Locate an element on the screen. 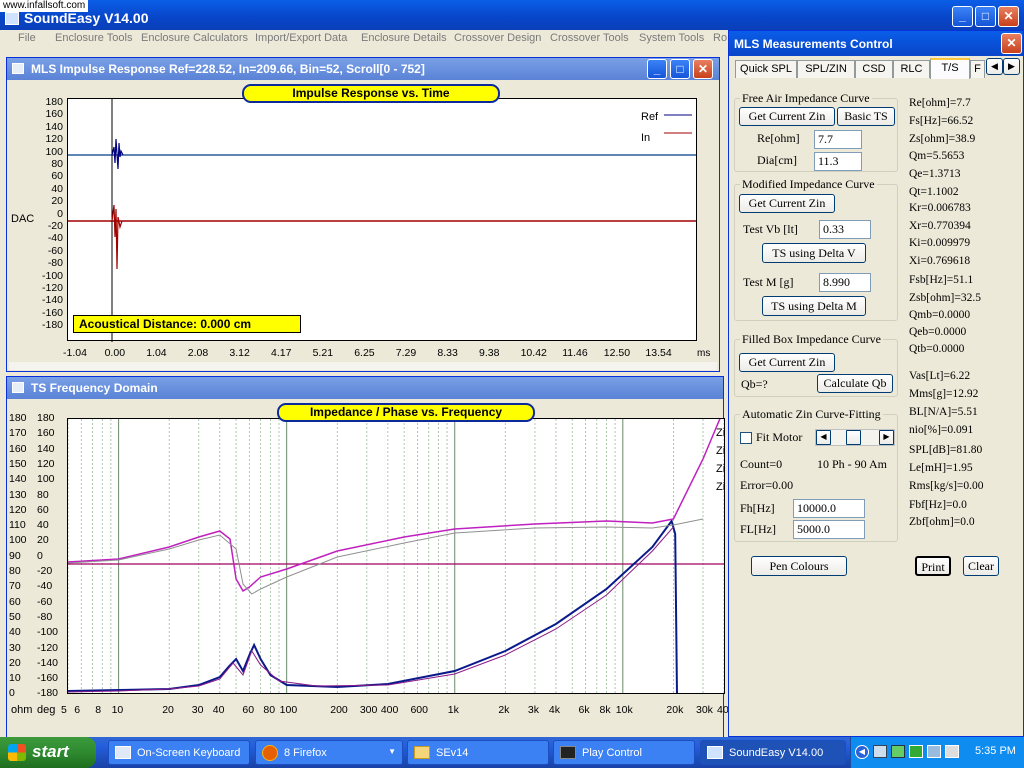  print-button: Print is located at coordinates (933, 566).